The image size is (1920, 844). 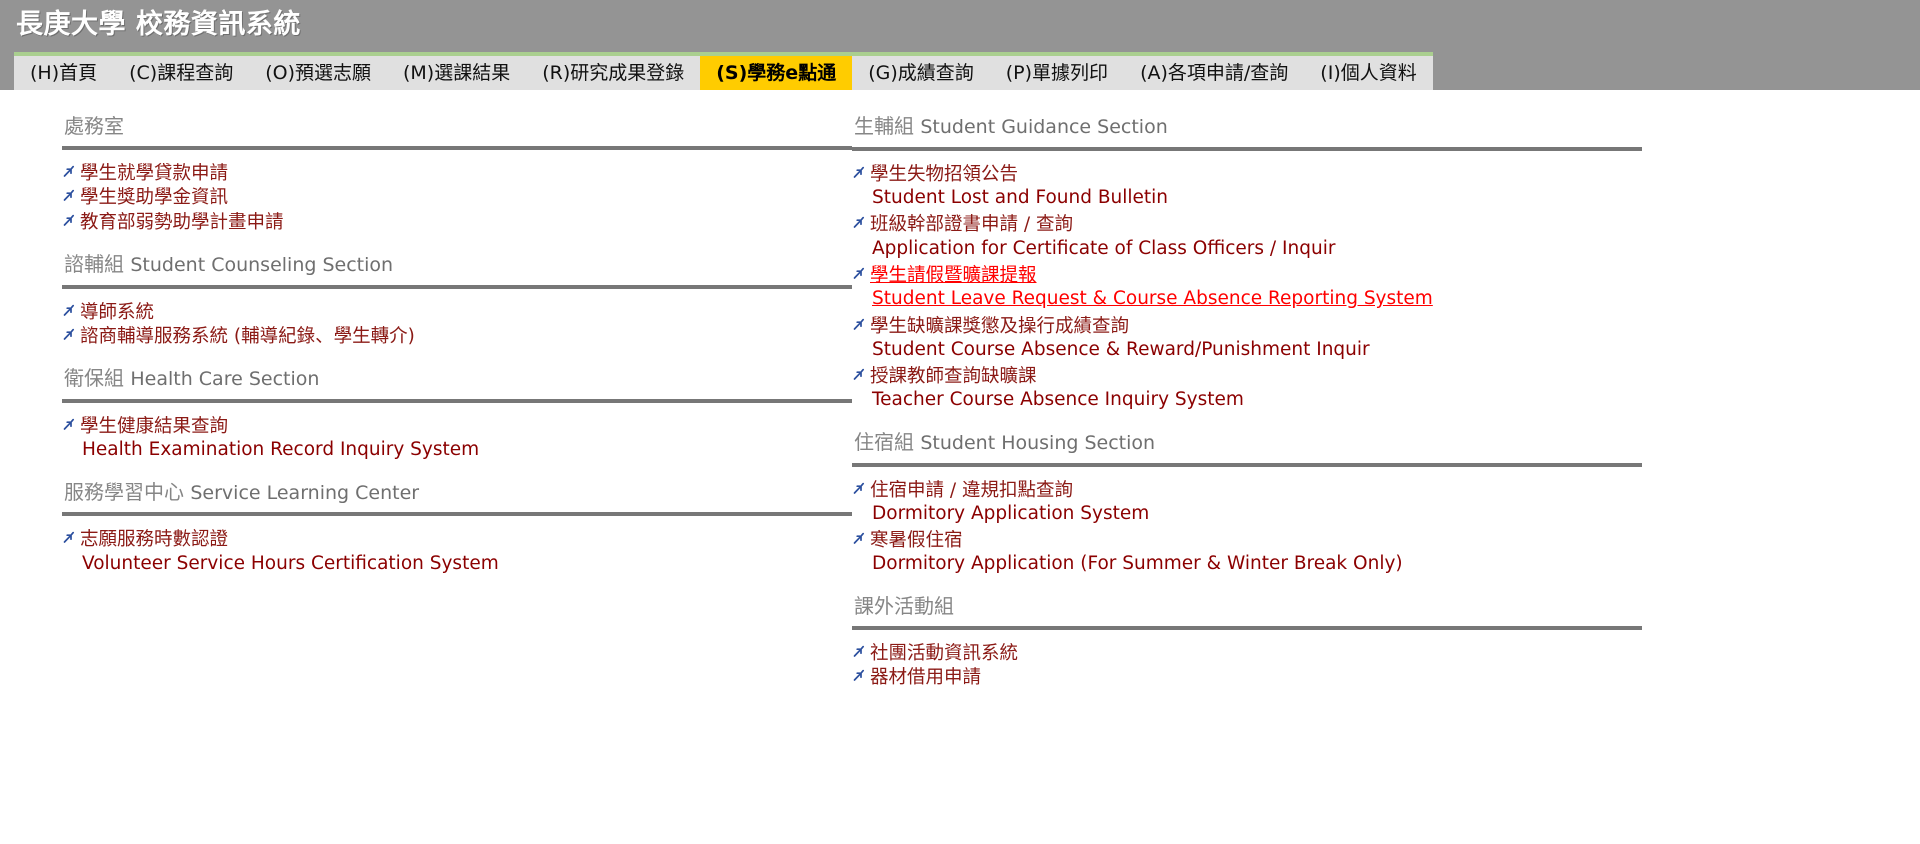 I want to click on nav-item-7: (G)成績查詢, so click(x=921, y=73).